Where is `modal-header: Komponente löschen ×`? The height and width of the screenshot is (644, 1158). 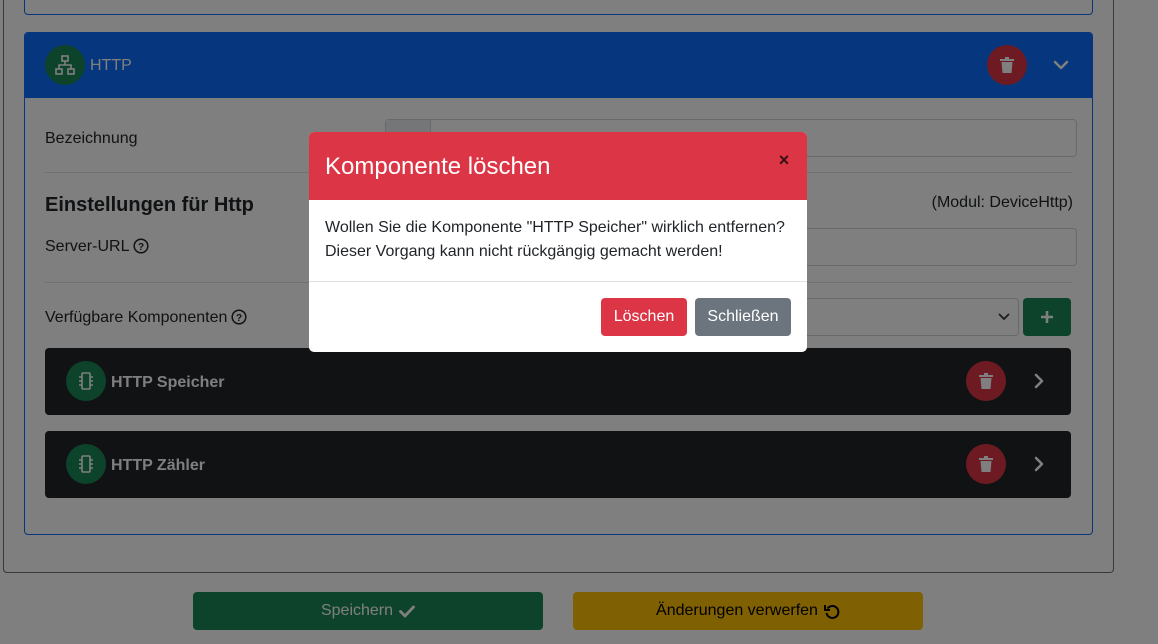 modal-header: Komponente löschen × is located at coordinates (558, 166).